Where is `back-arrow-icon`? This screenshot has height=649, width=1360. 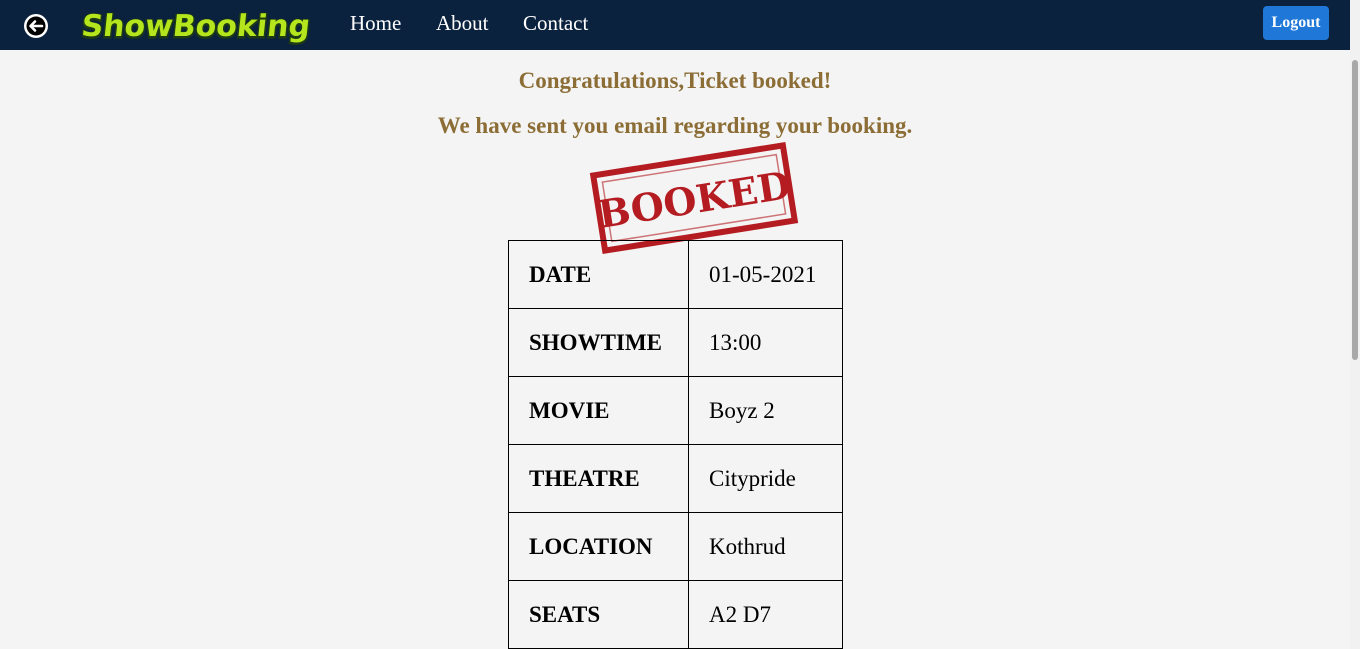
back-arrow-icon is located at coordinates (36, 26).